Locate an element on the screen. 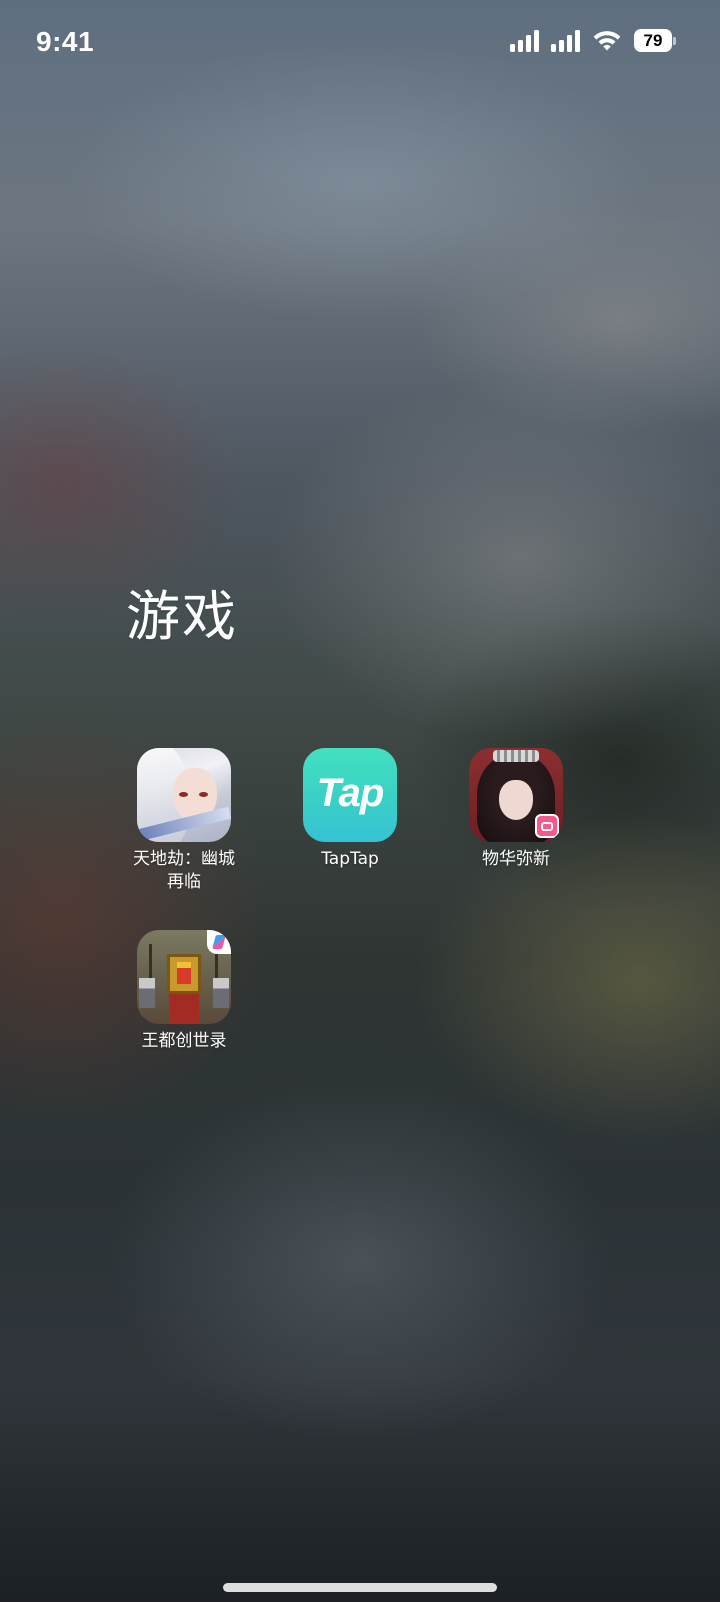 The height and width of the screenshot is (1602, 720). wuhuamixin-app-icon is located at coordinates (516, 795).